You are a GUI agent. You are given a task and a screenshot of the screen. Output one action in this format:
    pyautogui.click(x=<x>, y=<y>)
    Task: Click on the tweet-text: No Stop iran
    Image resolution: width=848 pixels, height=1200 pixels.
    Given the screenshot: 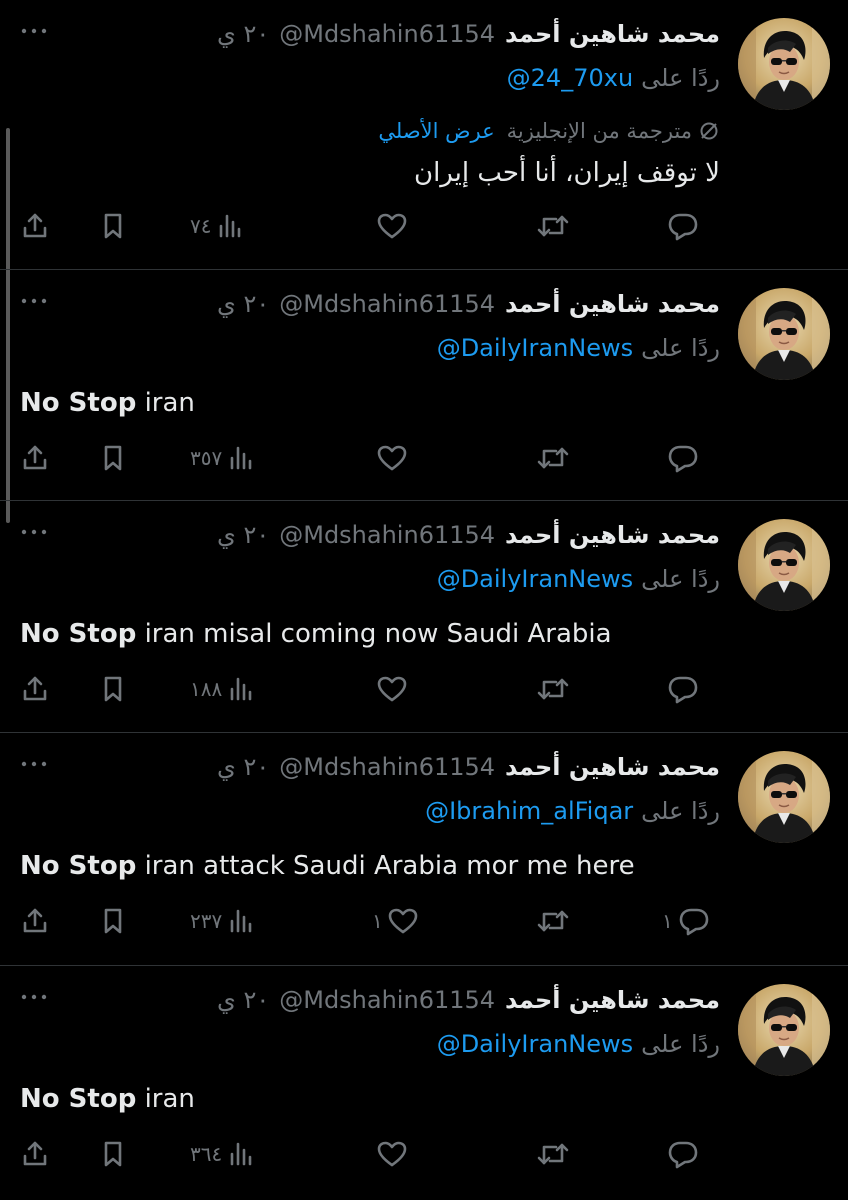 What is the action you would take?
    pyautogui.click(x=107, y=1099)
    